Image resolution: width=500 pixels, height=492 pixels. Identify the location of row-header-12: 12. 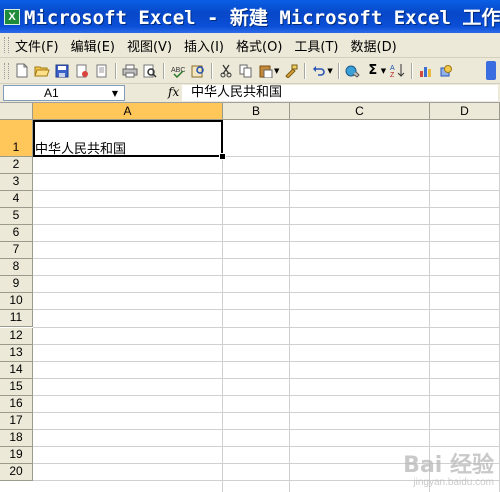
(16, 336).